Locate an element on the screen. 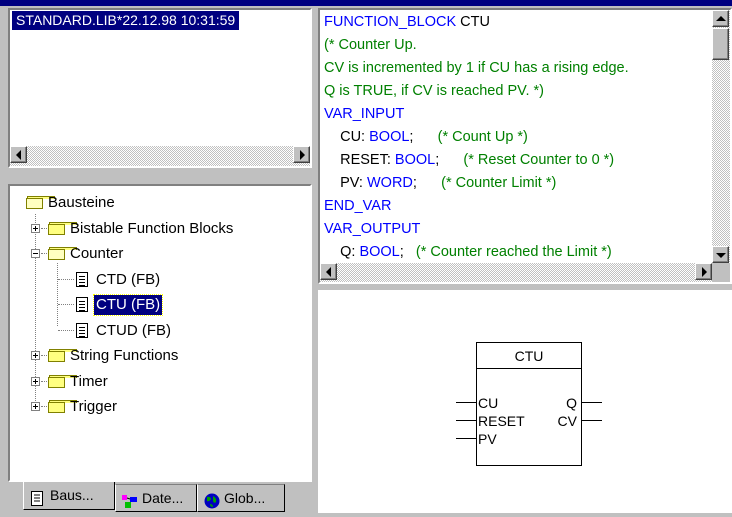 The image size is (732, 517). scroll-thumb is located at coordinates (720, 44).